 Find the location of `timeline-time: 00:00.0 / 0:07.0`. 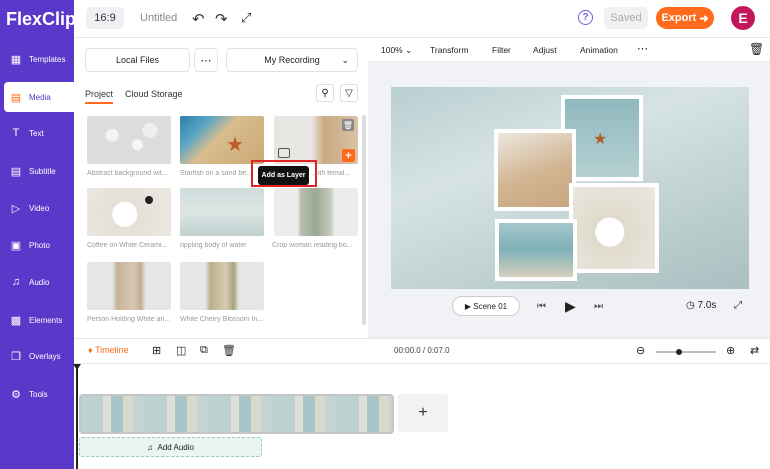

timeline-time: 00:00.0 / 0:07.0 is located at coordinates (422, 350).